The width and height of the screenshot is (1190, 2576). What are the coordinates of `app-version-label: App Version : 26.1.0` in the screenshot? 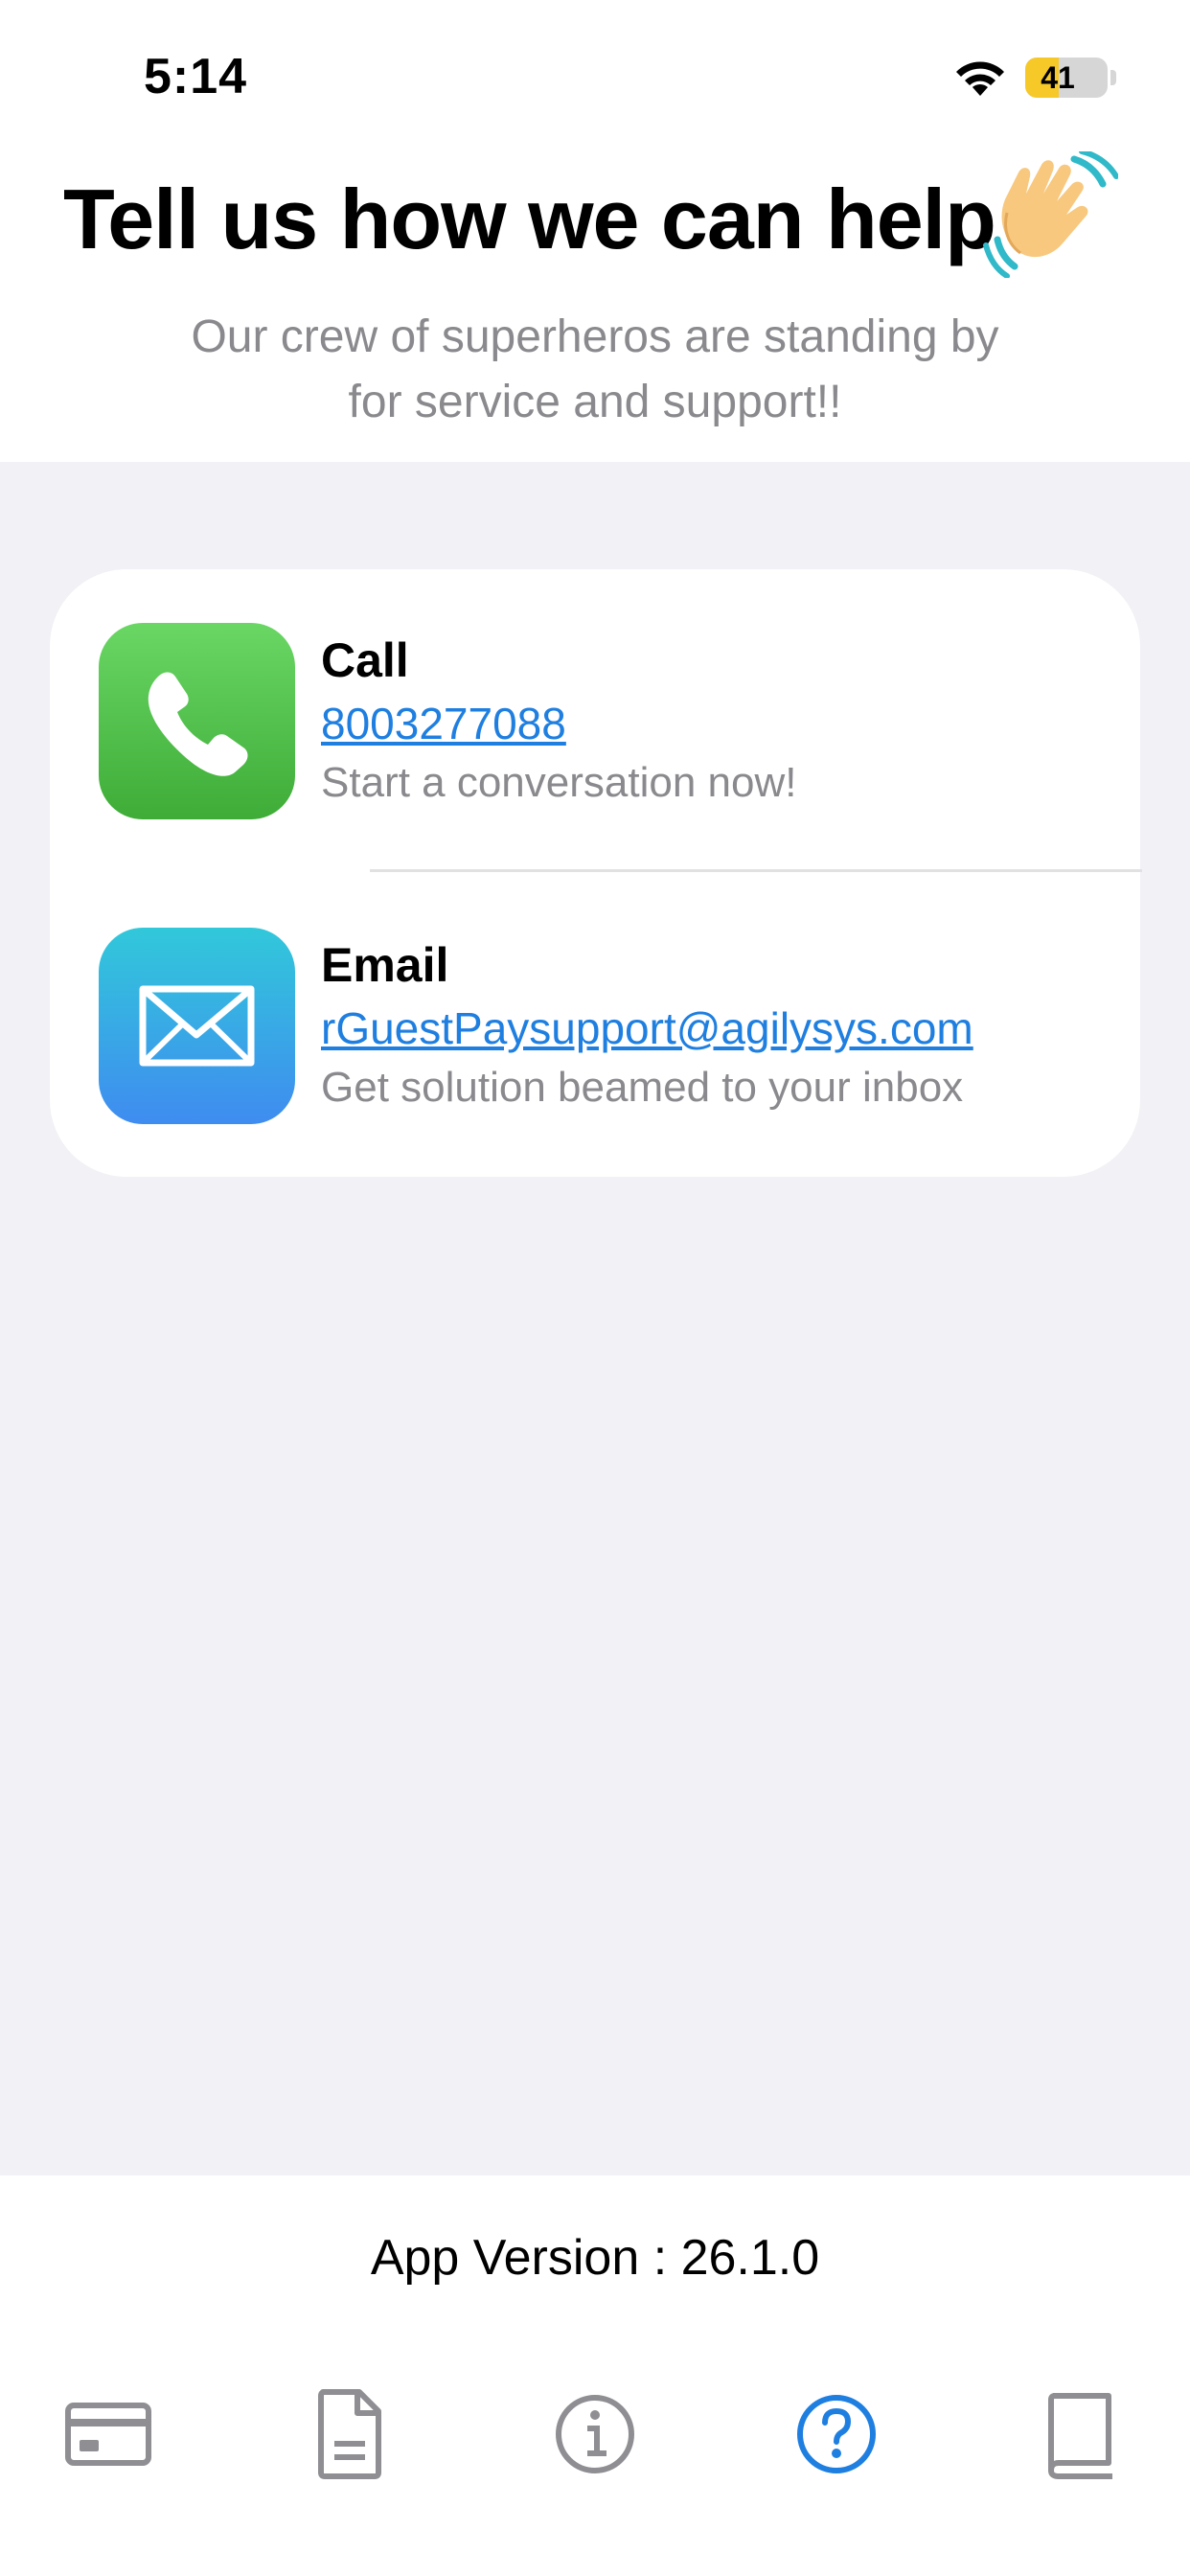 It's located at (595, 2258).